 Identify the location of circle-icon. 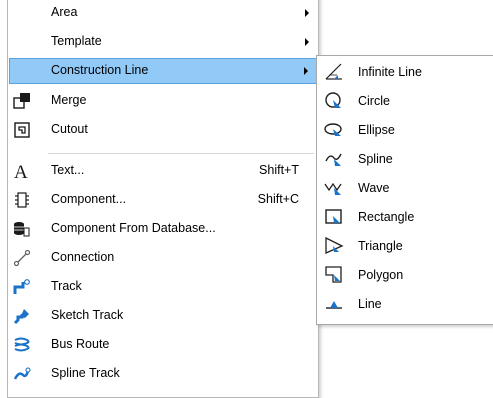
(334, 101).